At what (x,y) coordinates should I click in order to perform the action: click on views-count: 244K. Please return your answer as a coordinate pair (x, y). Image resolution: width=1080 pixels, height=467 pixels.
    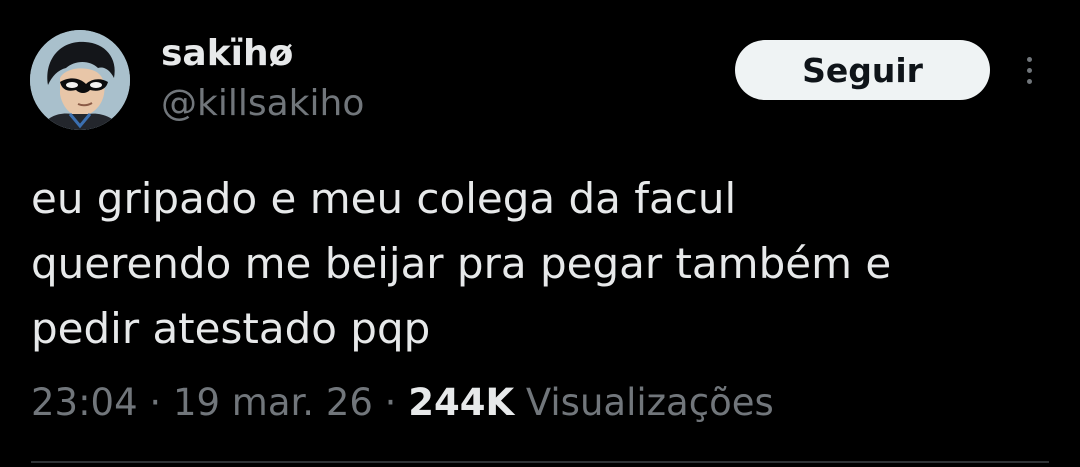
    Looking at the image, I should click on (461, 402).